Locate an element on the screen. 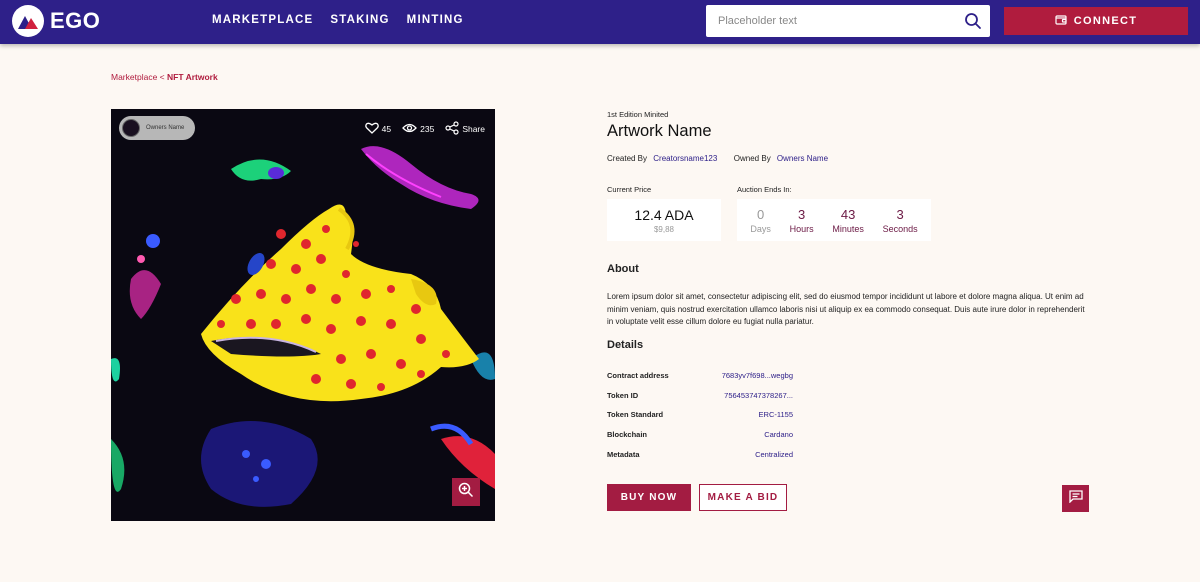 This screenshot has height=582, width=1200. creator-link: Creatorsname123 is located at coordinates (685, 158).